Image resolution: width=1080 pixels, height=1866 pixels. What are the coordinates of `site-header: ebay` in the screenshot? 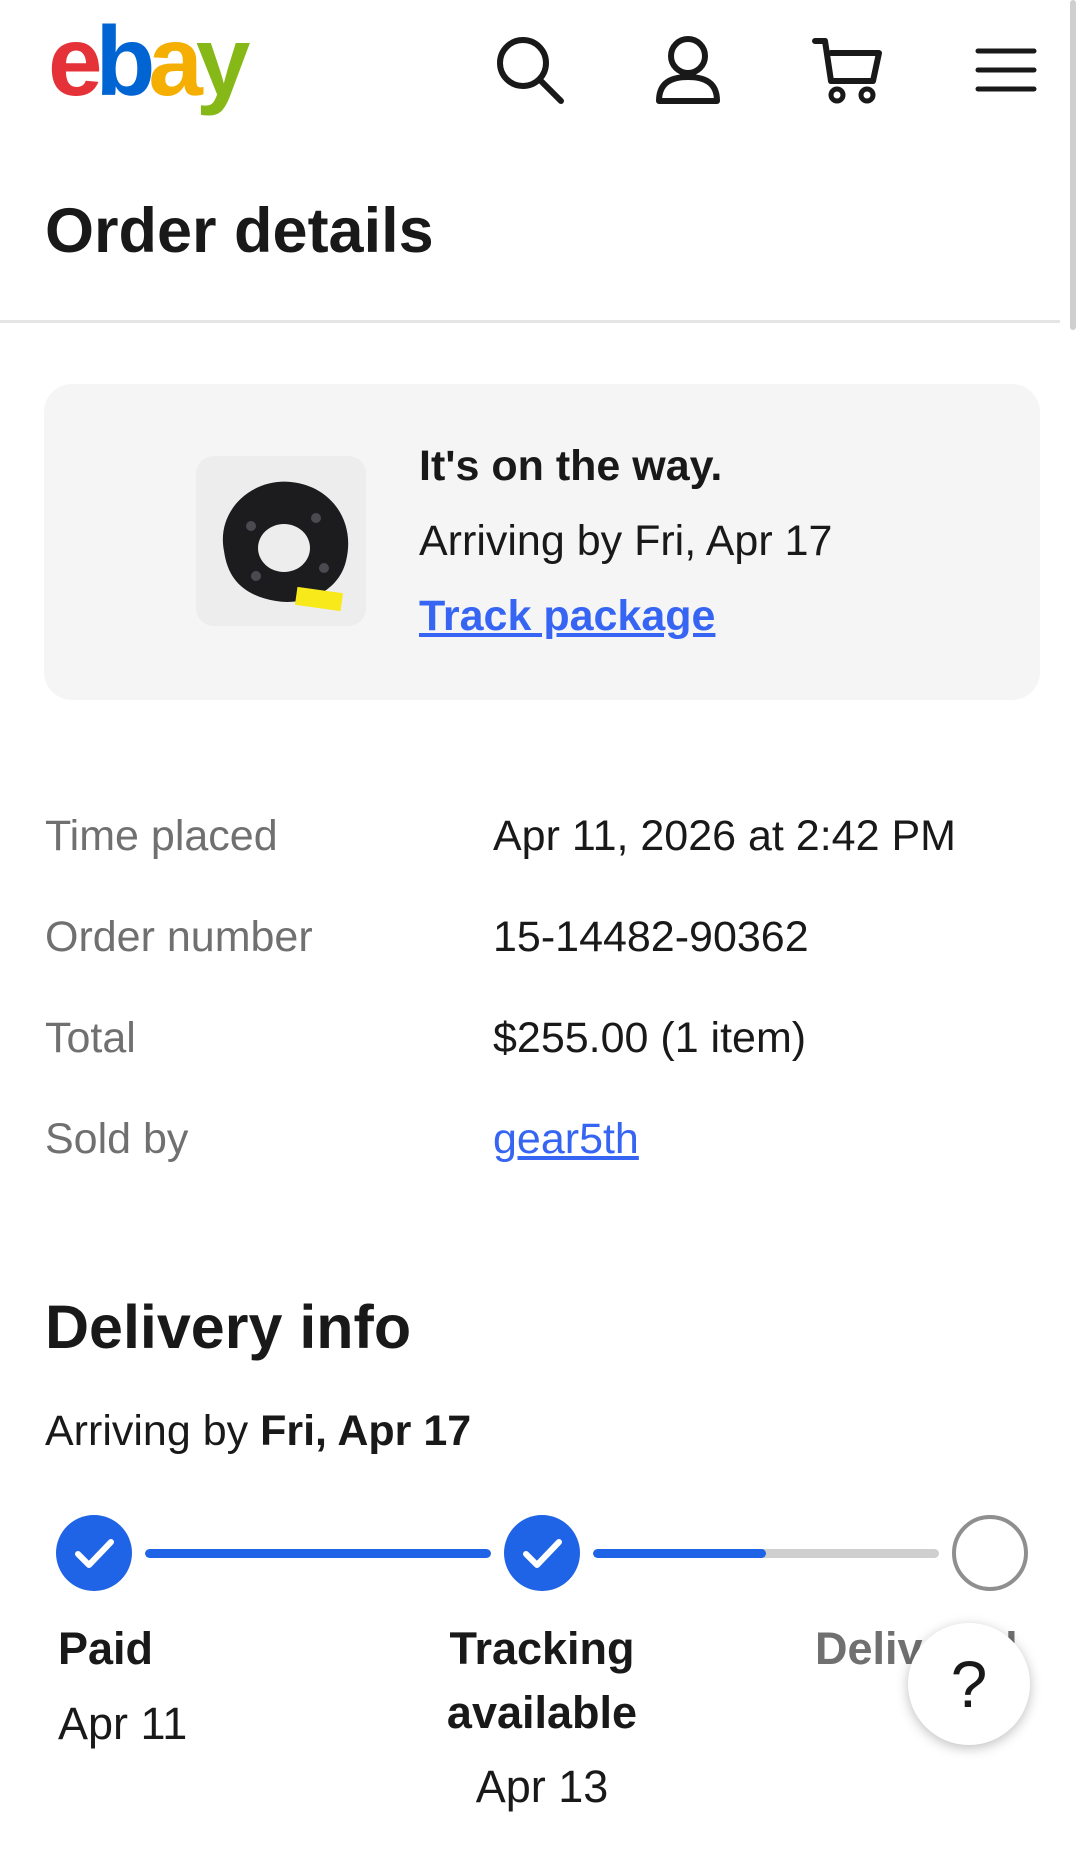 It's located at (540, 75).